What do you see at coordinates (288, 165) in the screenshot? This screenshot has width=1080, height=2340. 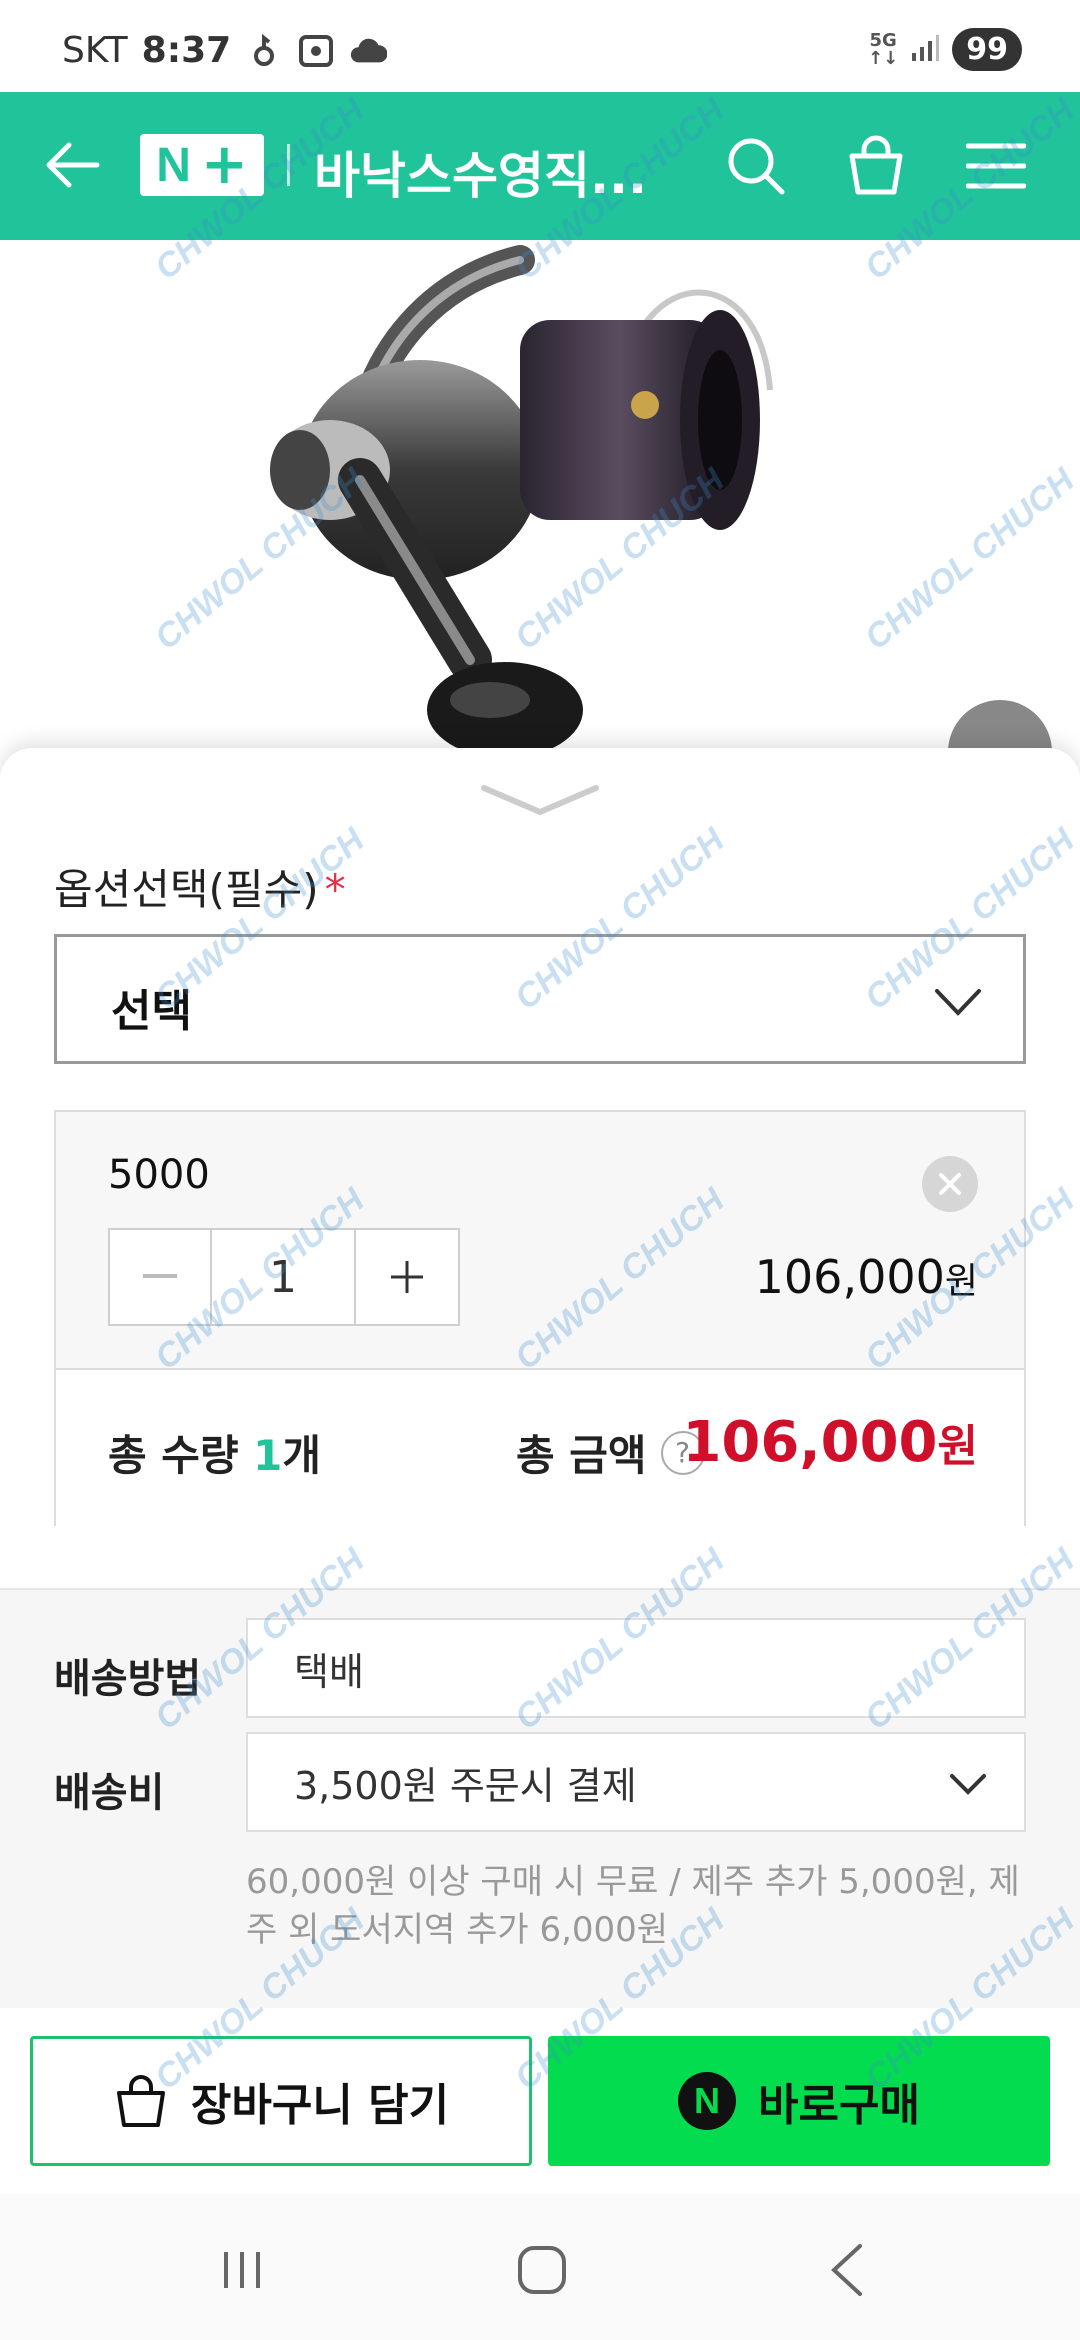 I see `header-divider` at bounding box center [288, 165].